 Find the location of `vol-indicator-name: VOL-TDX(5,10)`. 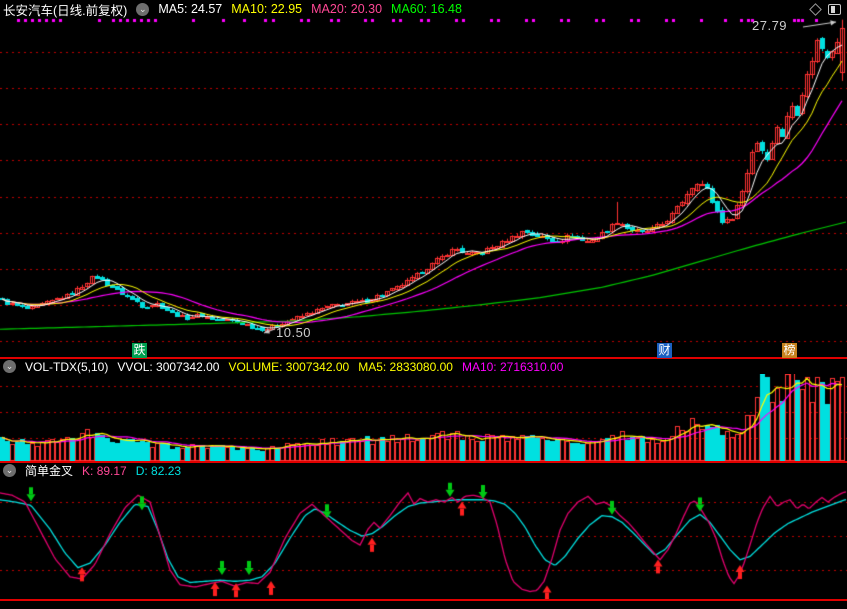

vol-indicator-name: VOL-TDX(5,10) is located at coordinates (67, 366).